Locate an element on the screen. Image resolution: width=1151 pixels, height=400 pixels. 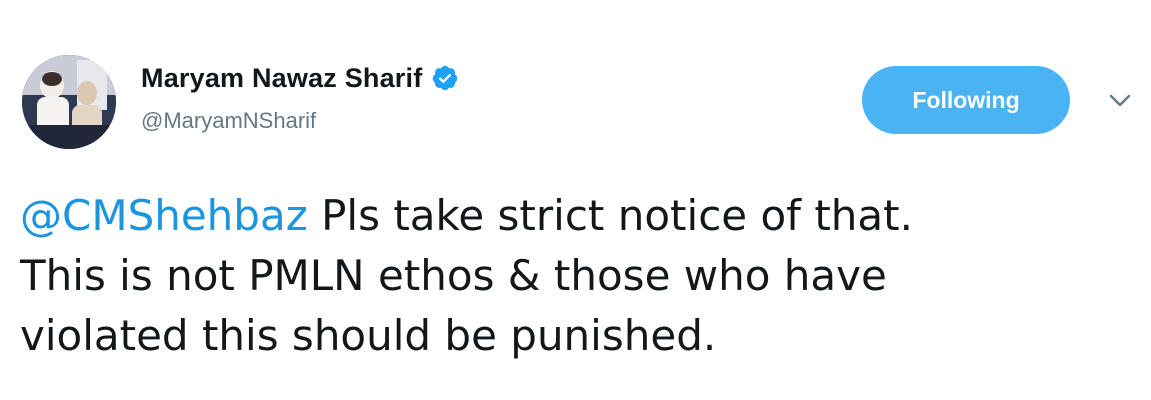
verified-badge-icon is located at coordinates (445, 78).